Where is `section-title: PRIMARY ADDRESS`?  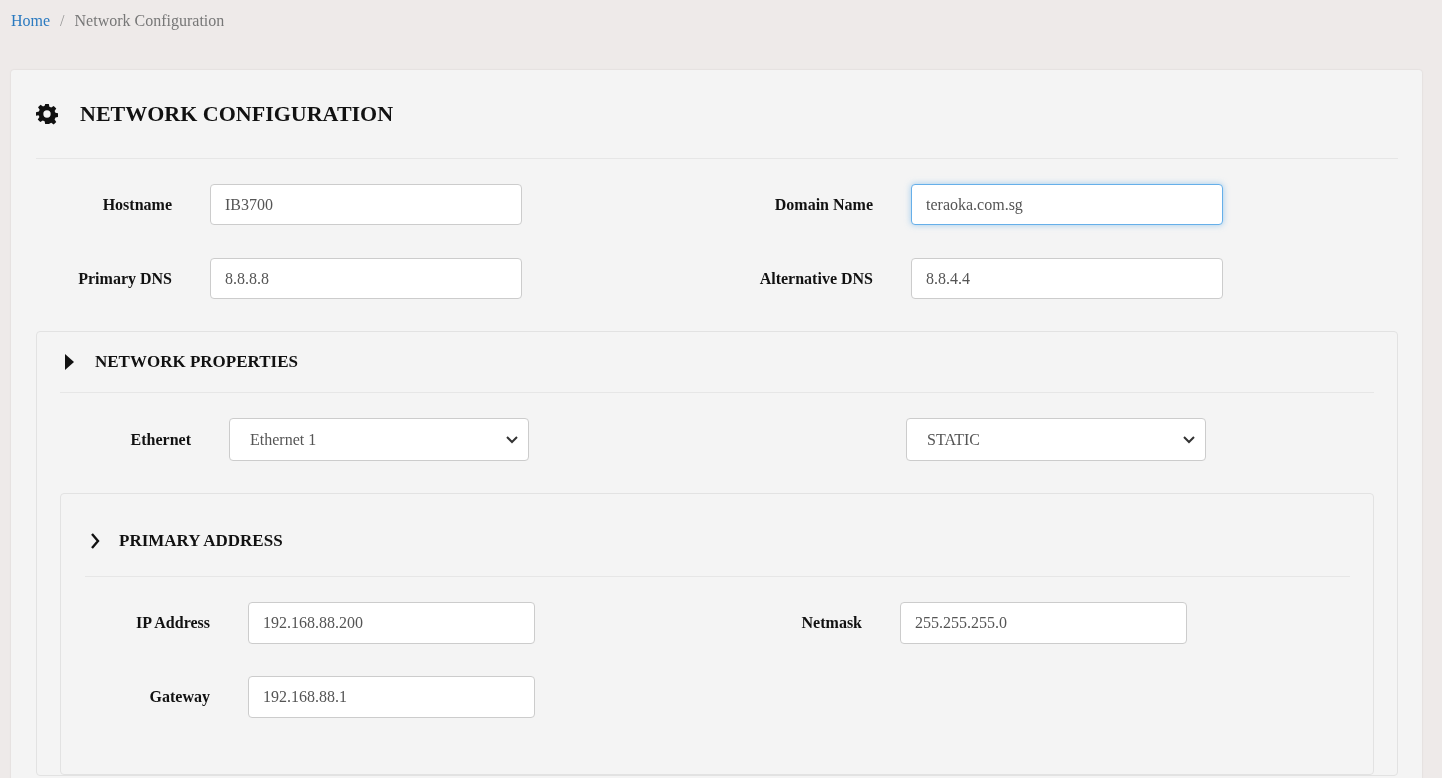
section-title: PRIMARY ADDRESS is located at coordinates (201, 541).